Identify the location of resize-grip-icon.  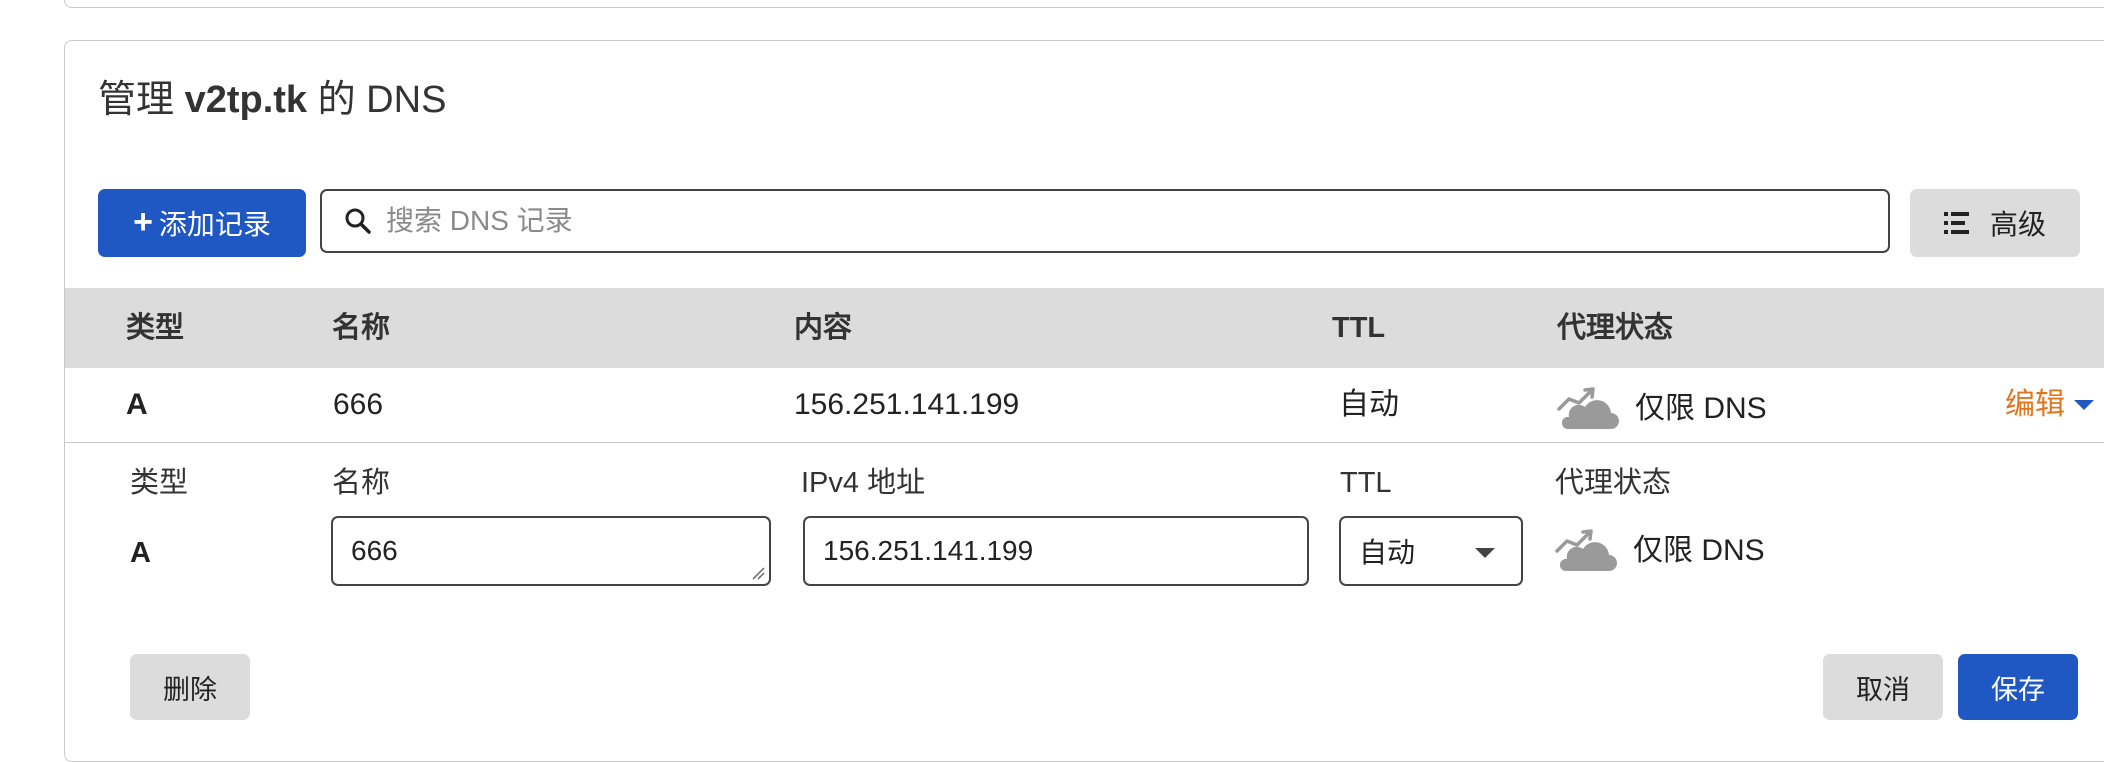
(758, 573).